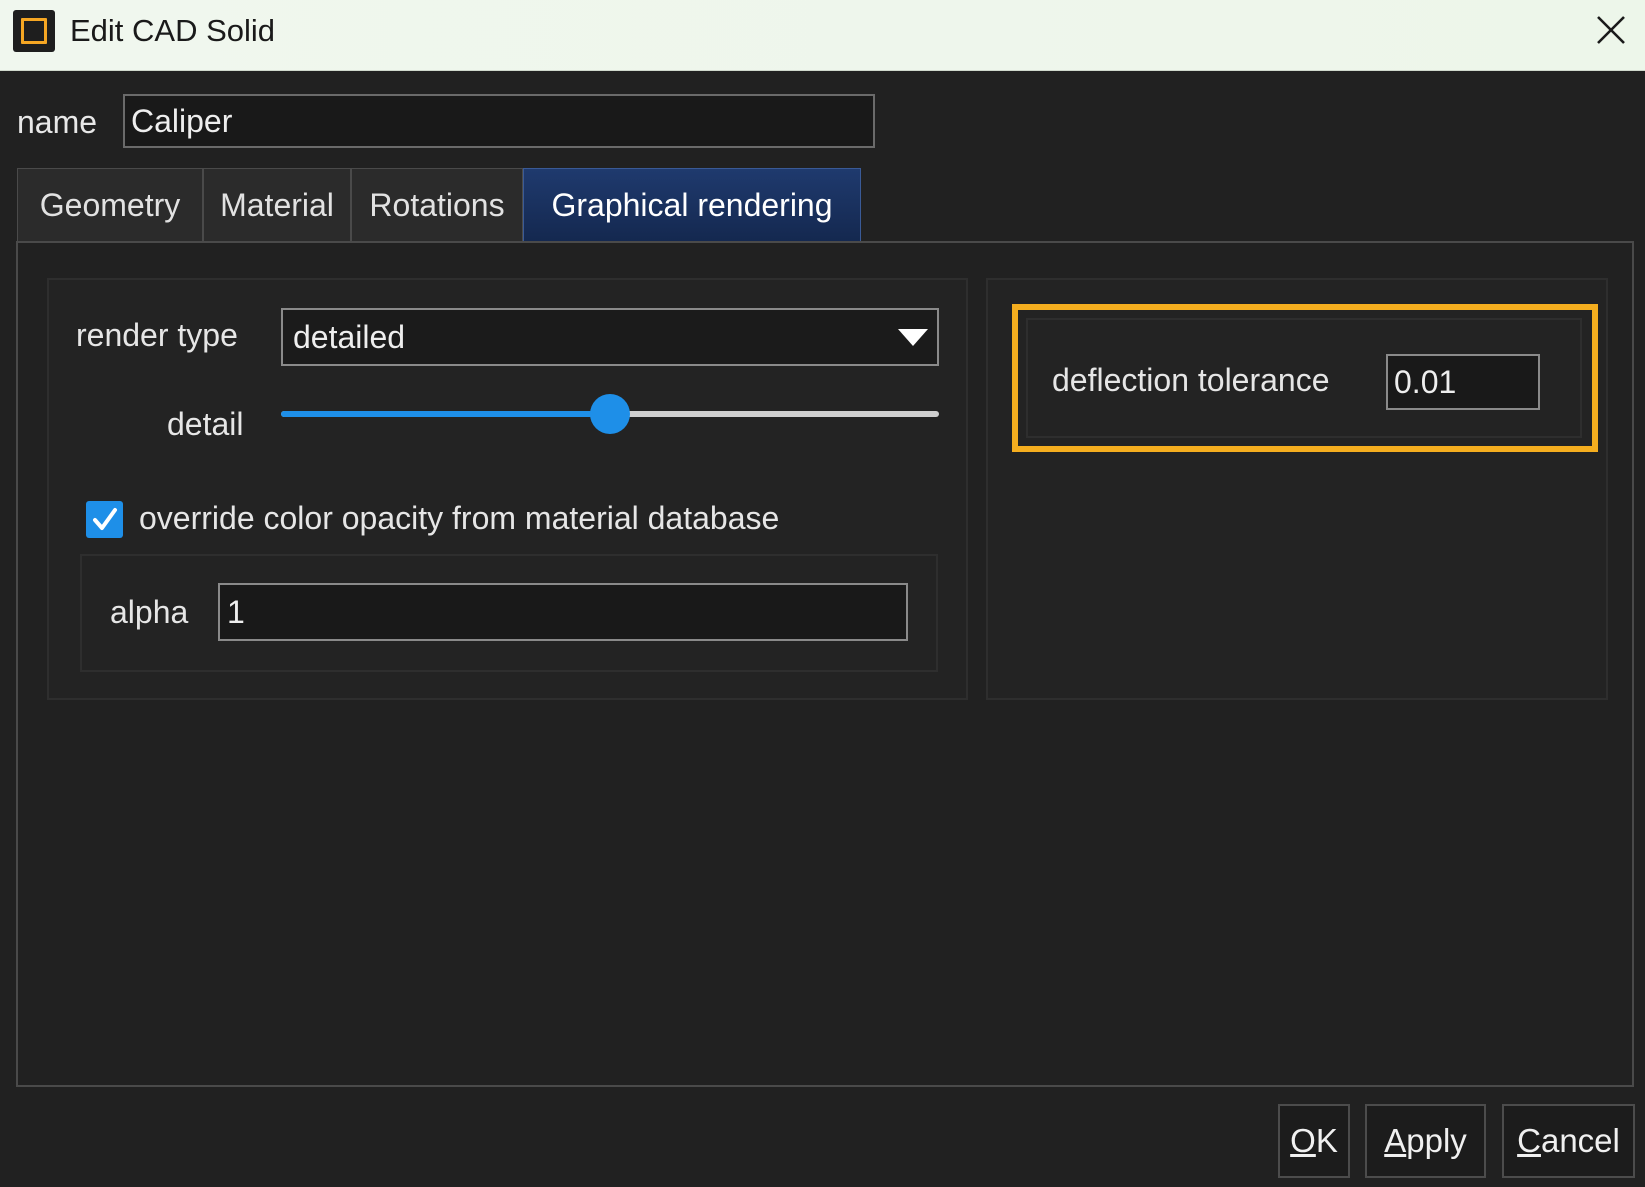  I want to click on slider-handle, so click(610, 414).